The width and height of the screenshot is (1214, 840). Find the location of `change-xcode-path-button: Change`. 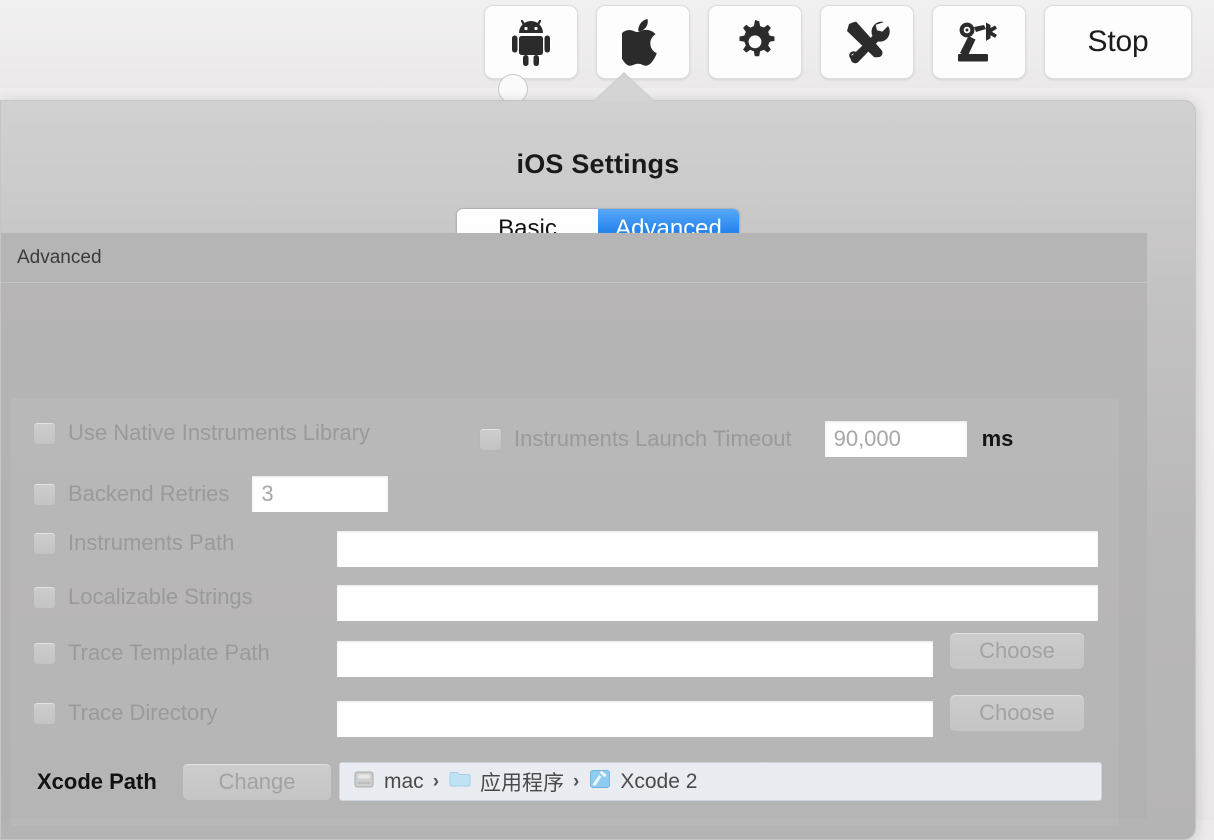

change-xcode-path-button: Change is located at coordinates (257, 782).